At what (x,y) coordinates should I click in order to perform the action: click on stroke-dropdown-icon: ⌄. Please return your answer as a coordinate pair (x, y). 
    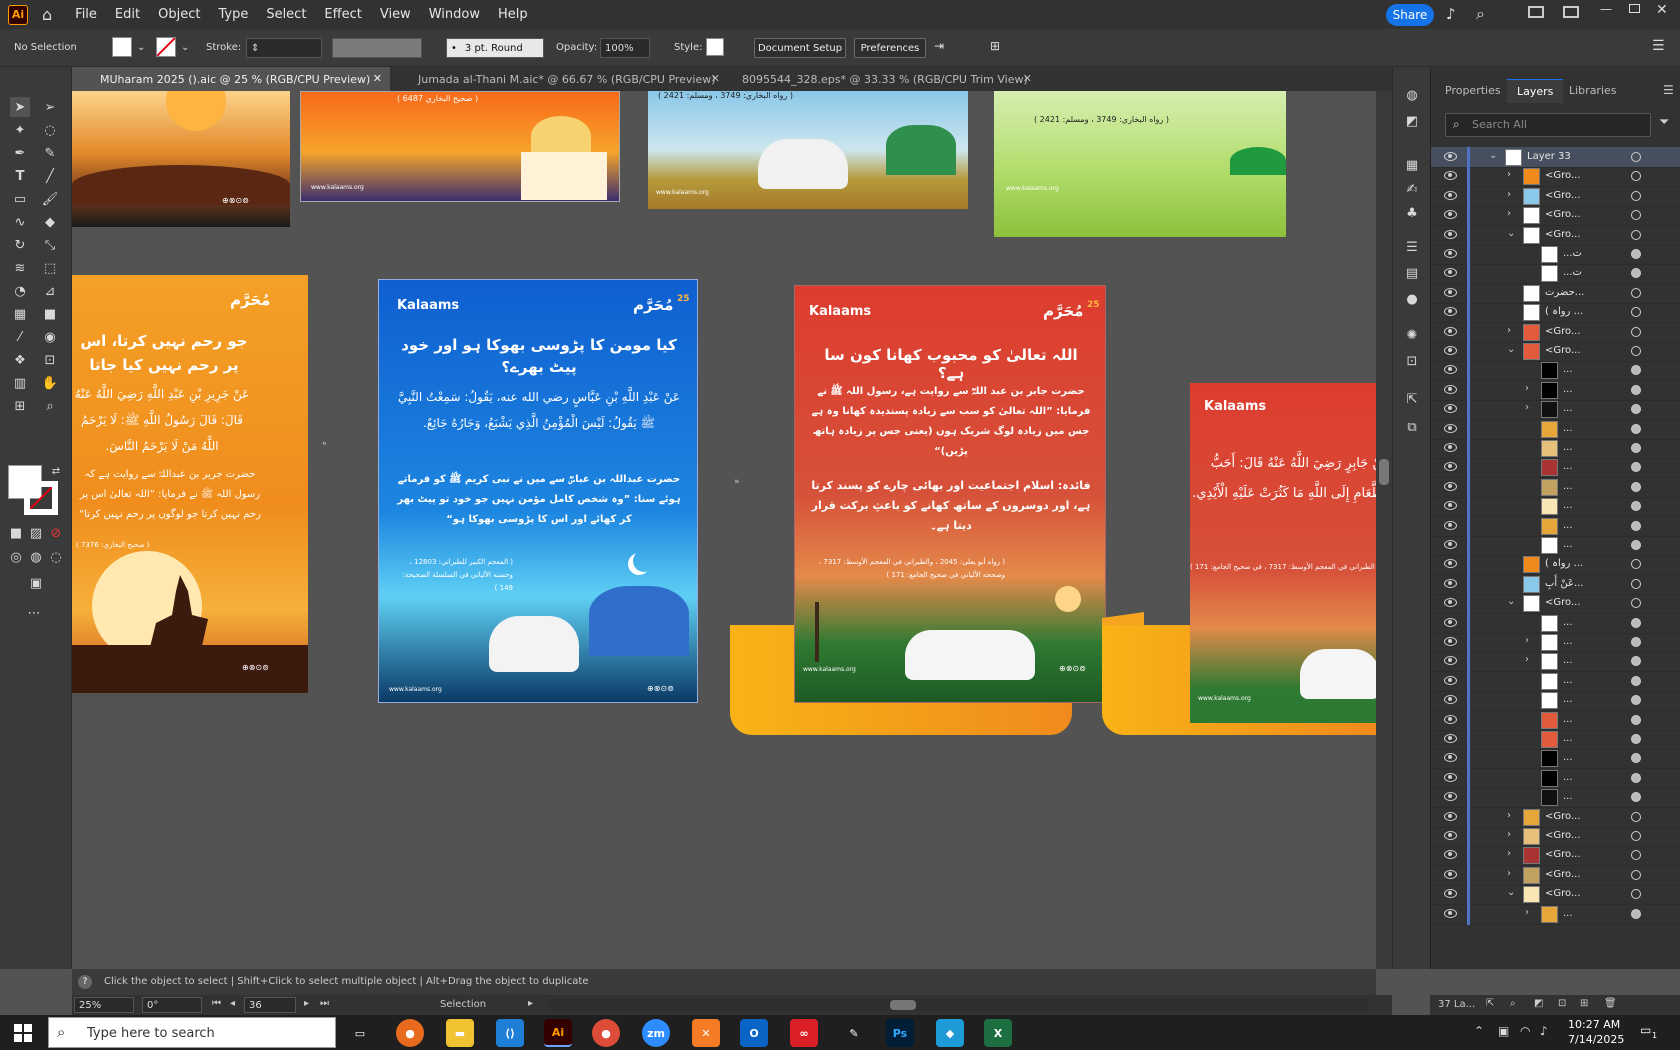
    Looking at the image, I should click on (185, 47).